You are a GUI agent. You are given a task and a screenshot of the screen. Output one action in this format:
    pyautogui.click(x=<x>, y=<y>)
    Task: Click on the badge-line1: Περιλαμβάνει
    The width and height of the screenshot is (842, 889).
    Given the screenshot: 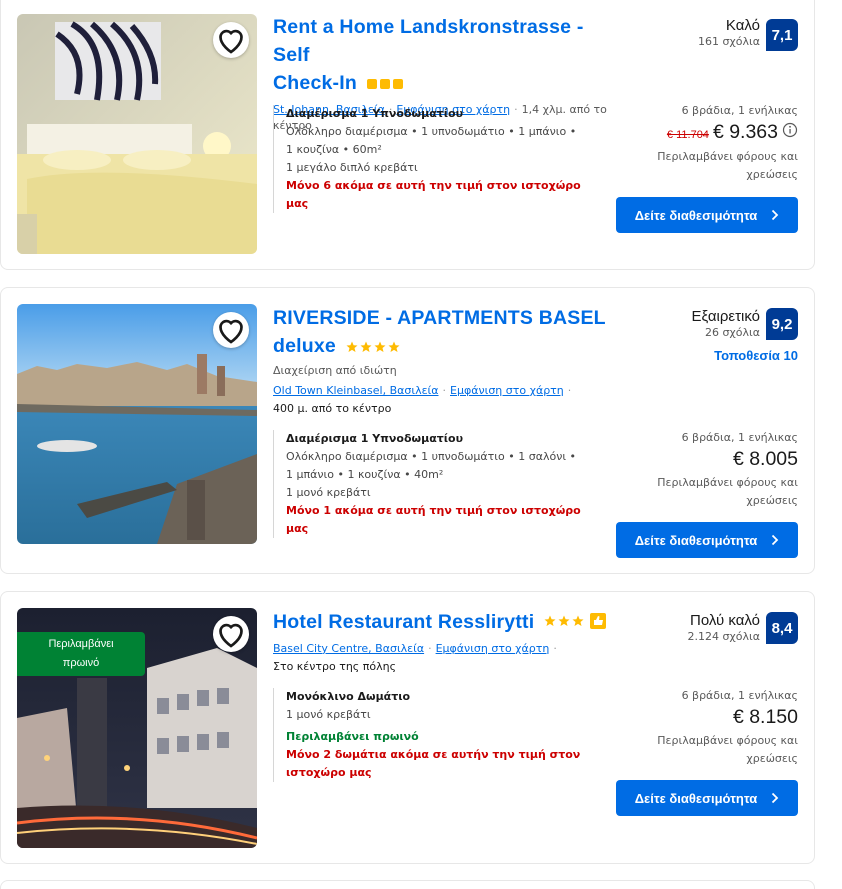 What is the action you would take?
    pyautogui.click(x=81, y=644)
    